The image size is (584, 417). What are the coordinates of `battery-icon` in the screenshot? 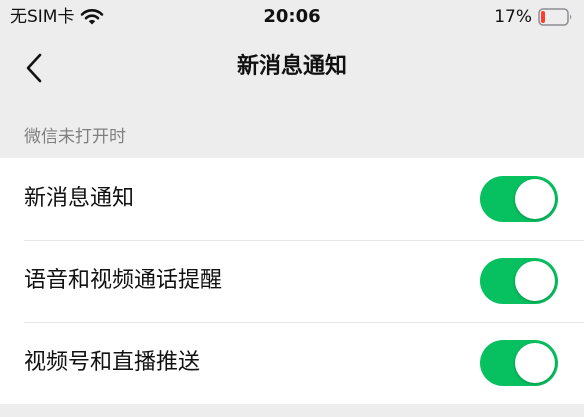 It's located at (556, 17).